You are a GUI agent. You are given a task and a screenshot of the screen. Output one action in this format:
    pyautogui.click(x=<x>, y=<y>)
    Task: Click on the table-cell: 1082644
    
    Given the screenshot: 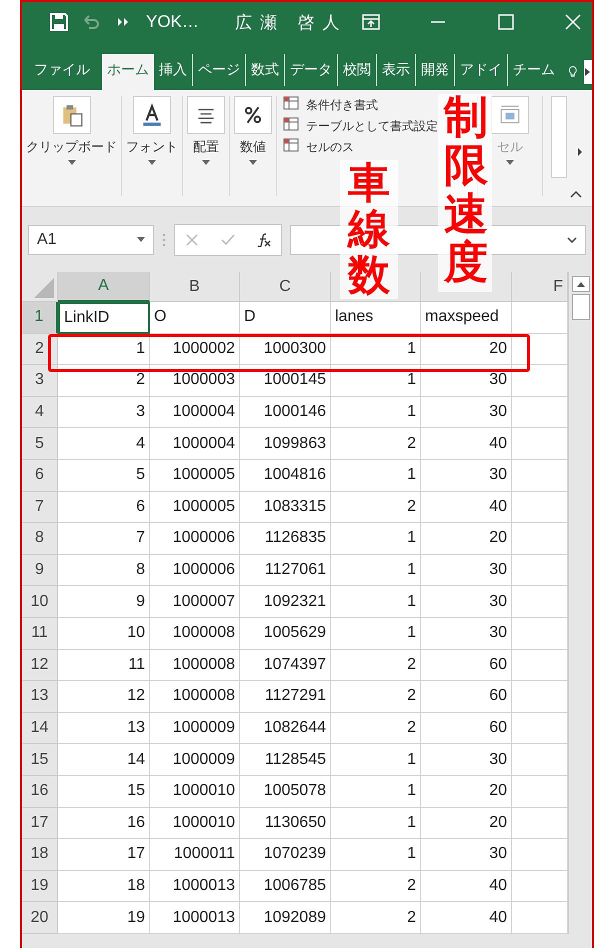 What is the action you would take?
    pyautogui.click(x=285, y=728)
    